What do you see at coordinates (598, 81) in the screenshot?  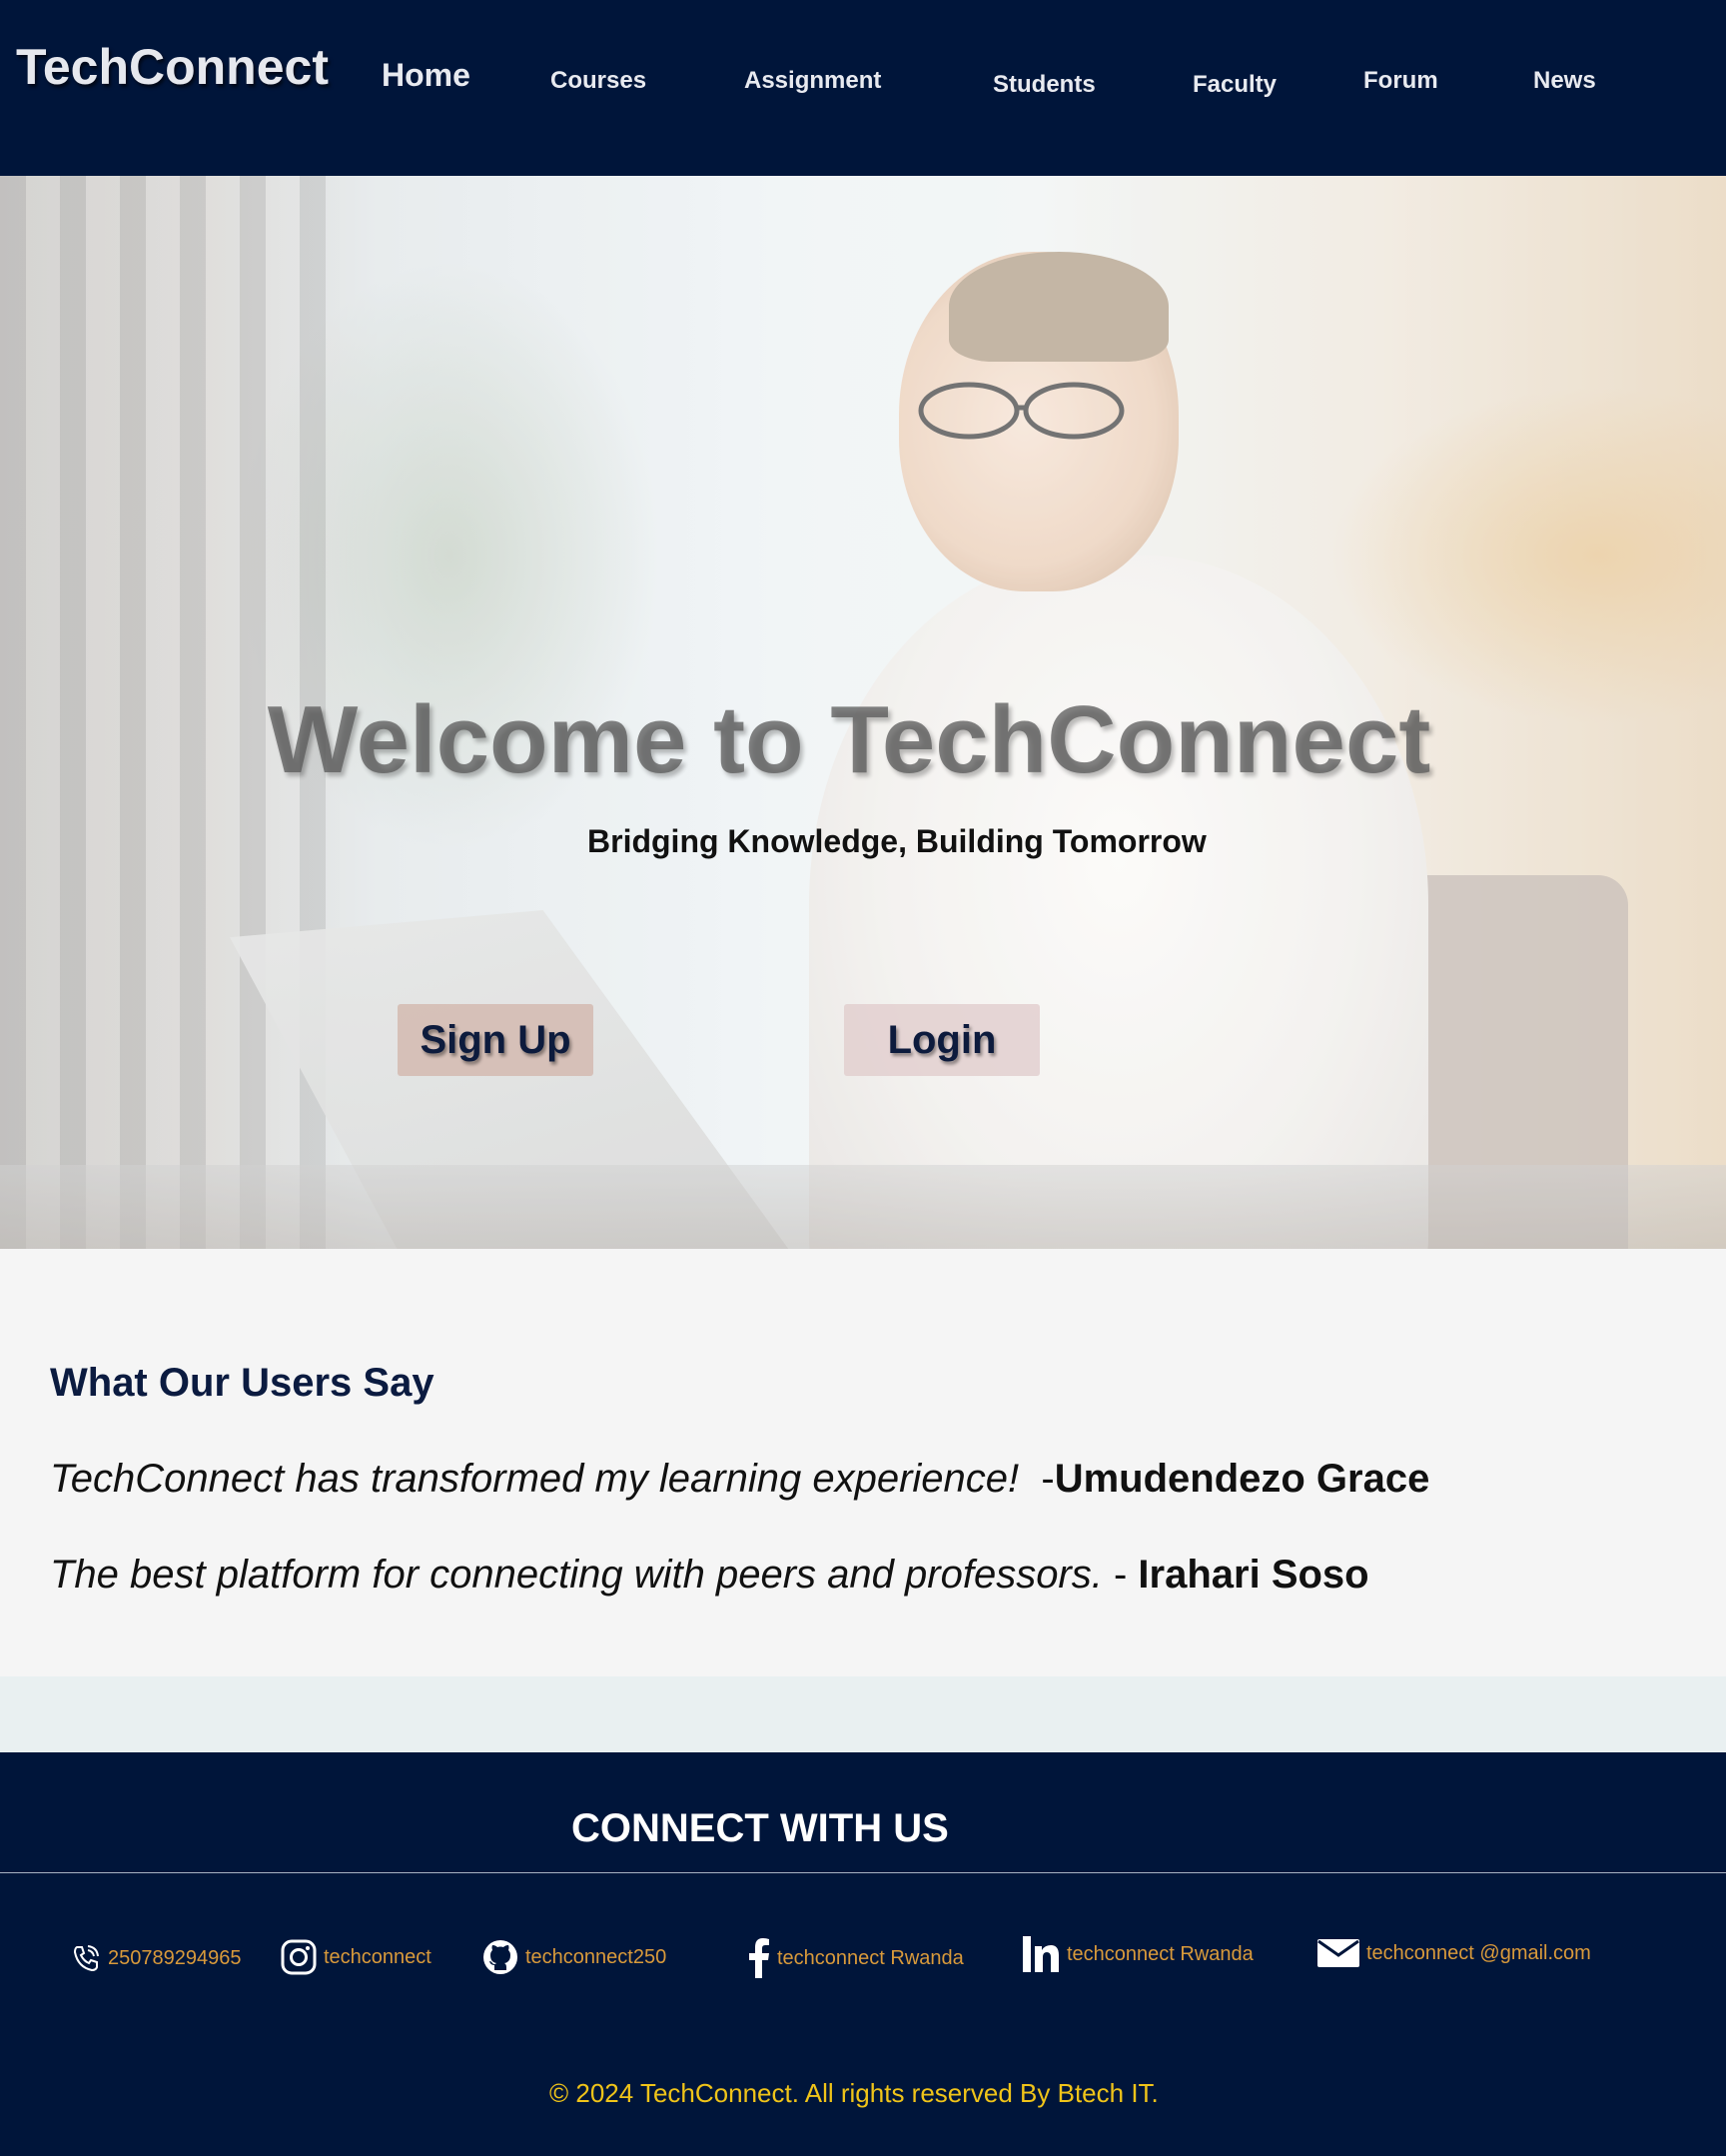 I see `nav-link-courses: Courses` at bounding box center [598, 81].